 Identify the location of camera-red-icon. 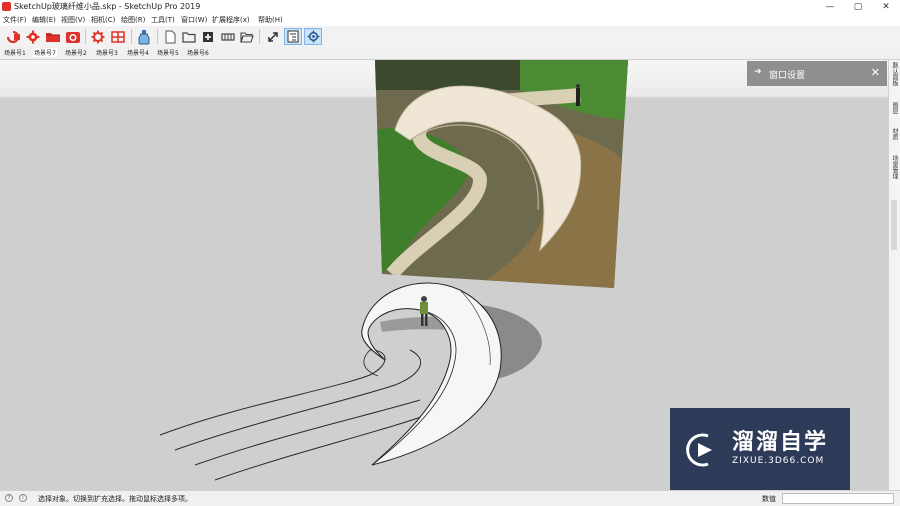
(73, 36).